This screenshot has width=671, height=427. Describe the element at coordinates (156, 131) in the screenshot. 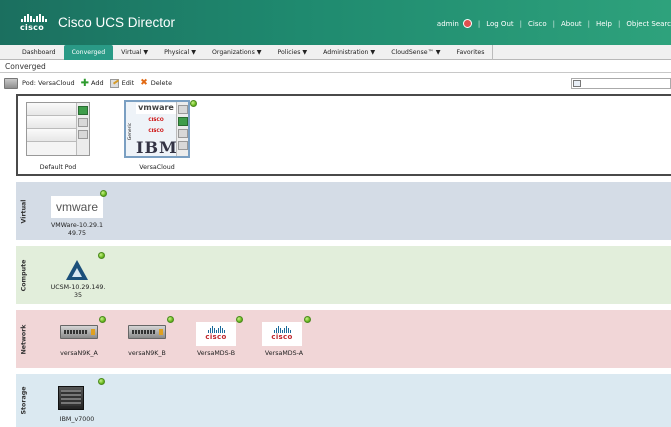

I see `cisco-mini-logo-2: CISCO` at that location.